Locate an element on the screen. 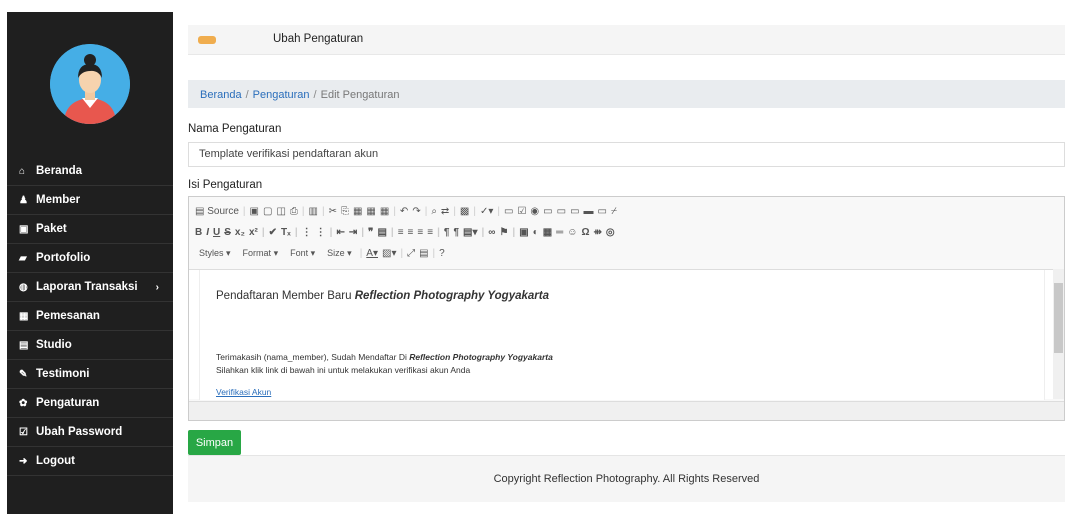  select-all-icon: ▩ is located at coordinates (464, 211).